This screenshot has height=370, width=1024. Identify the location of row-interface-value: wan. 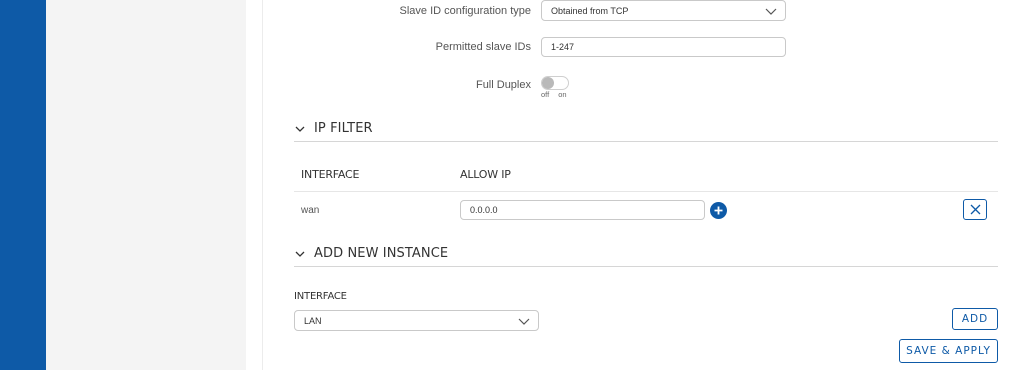
(310, 210).